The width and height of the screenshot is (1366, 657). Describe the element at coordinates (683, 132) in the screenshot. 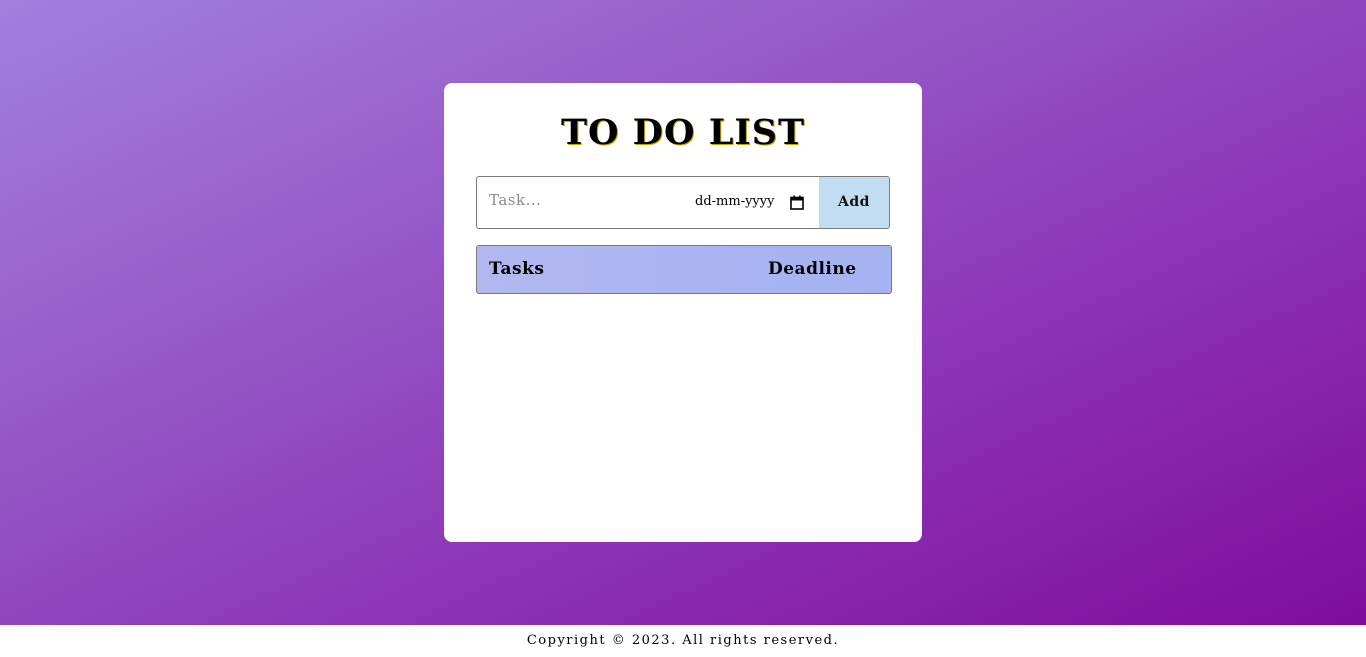

I see `page-title: TO DO LIST` at that location.